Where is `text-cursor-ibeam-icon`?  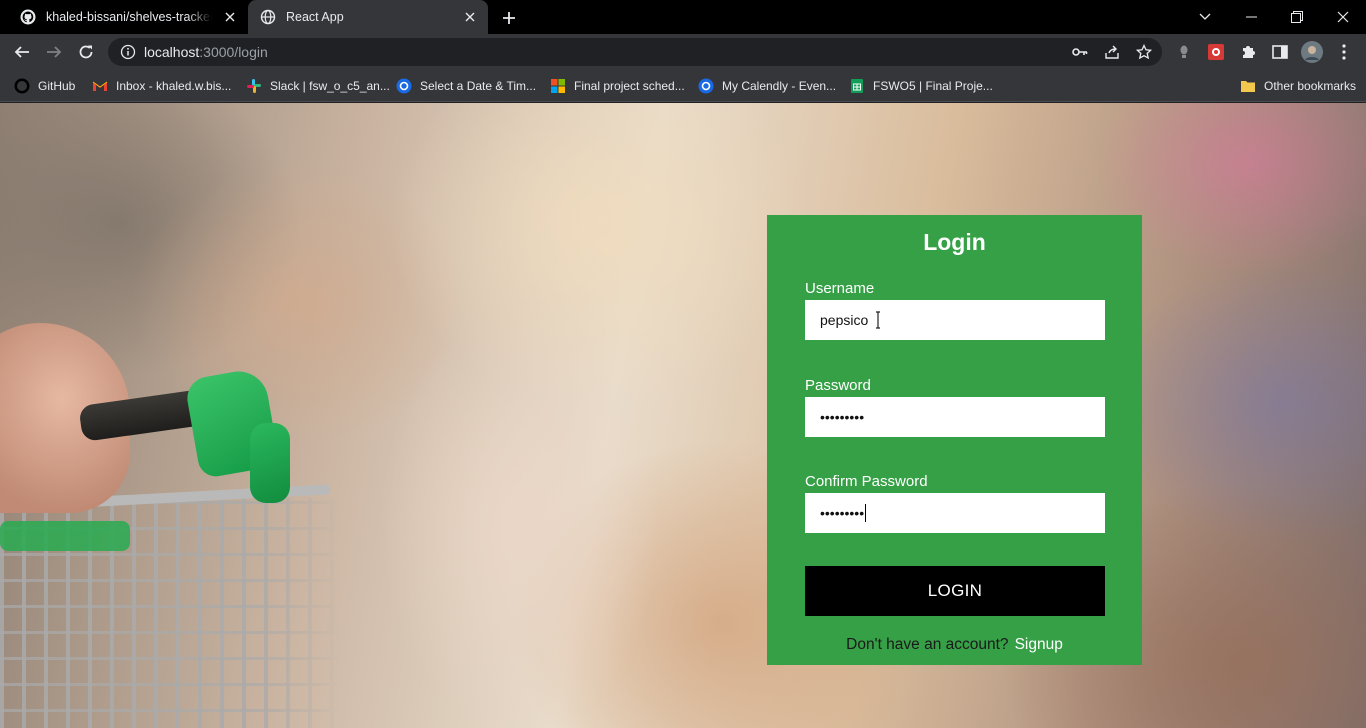 text-cursor-ibeam-icon is located at coordinates (878, 320).